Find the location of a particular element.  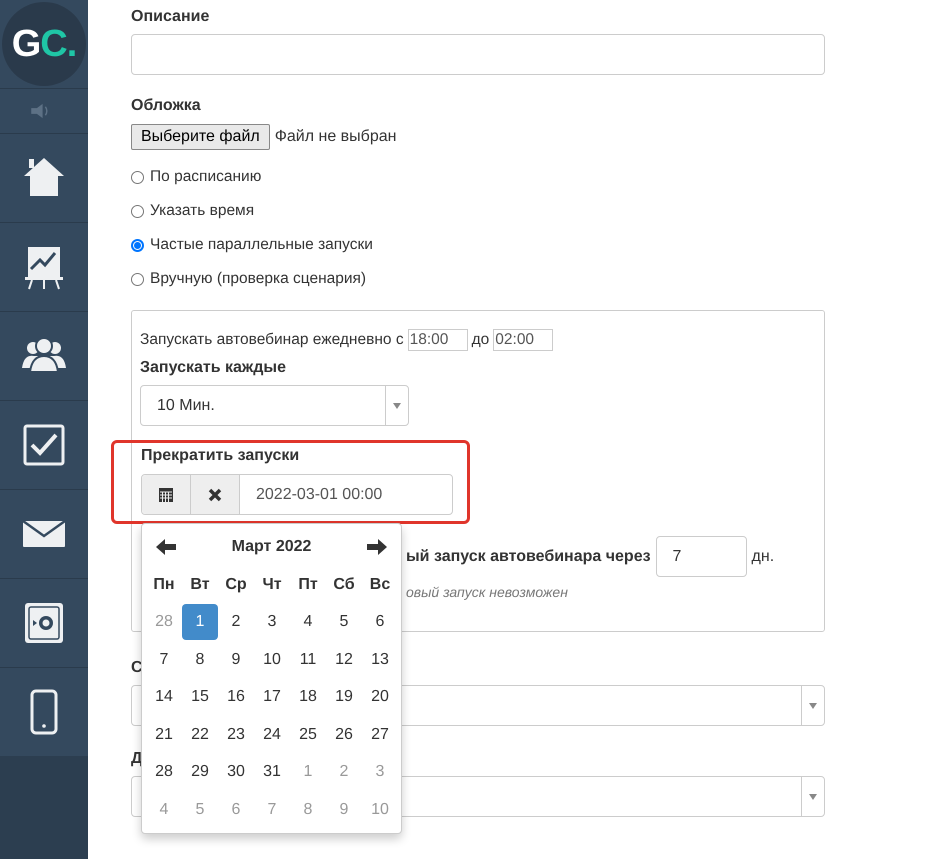

next-launch-text: ый запуск автовебинара через is located at coordinates (528, 557).